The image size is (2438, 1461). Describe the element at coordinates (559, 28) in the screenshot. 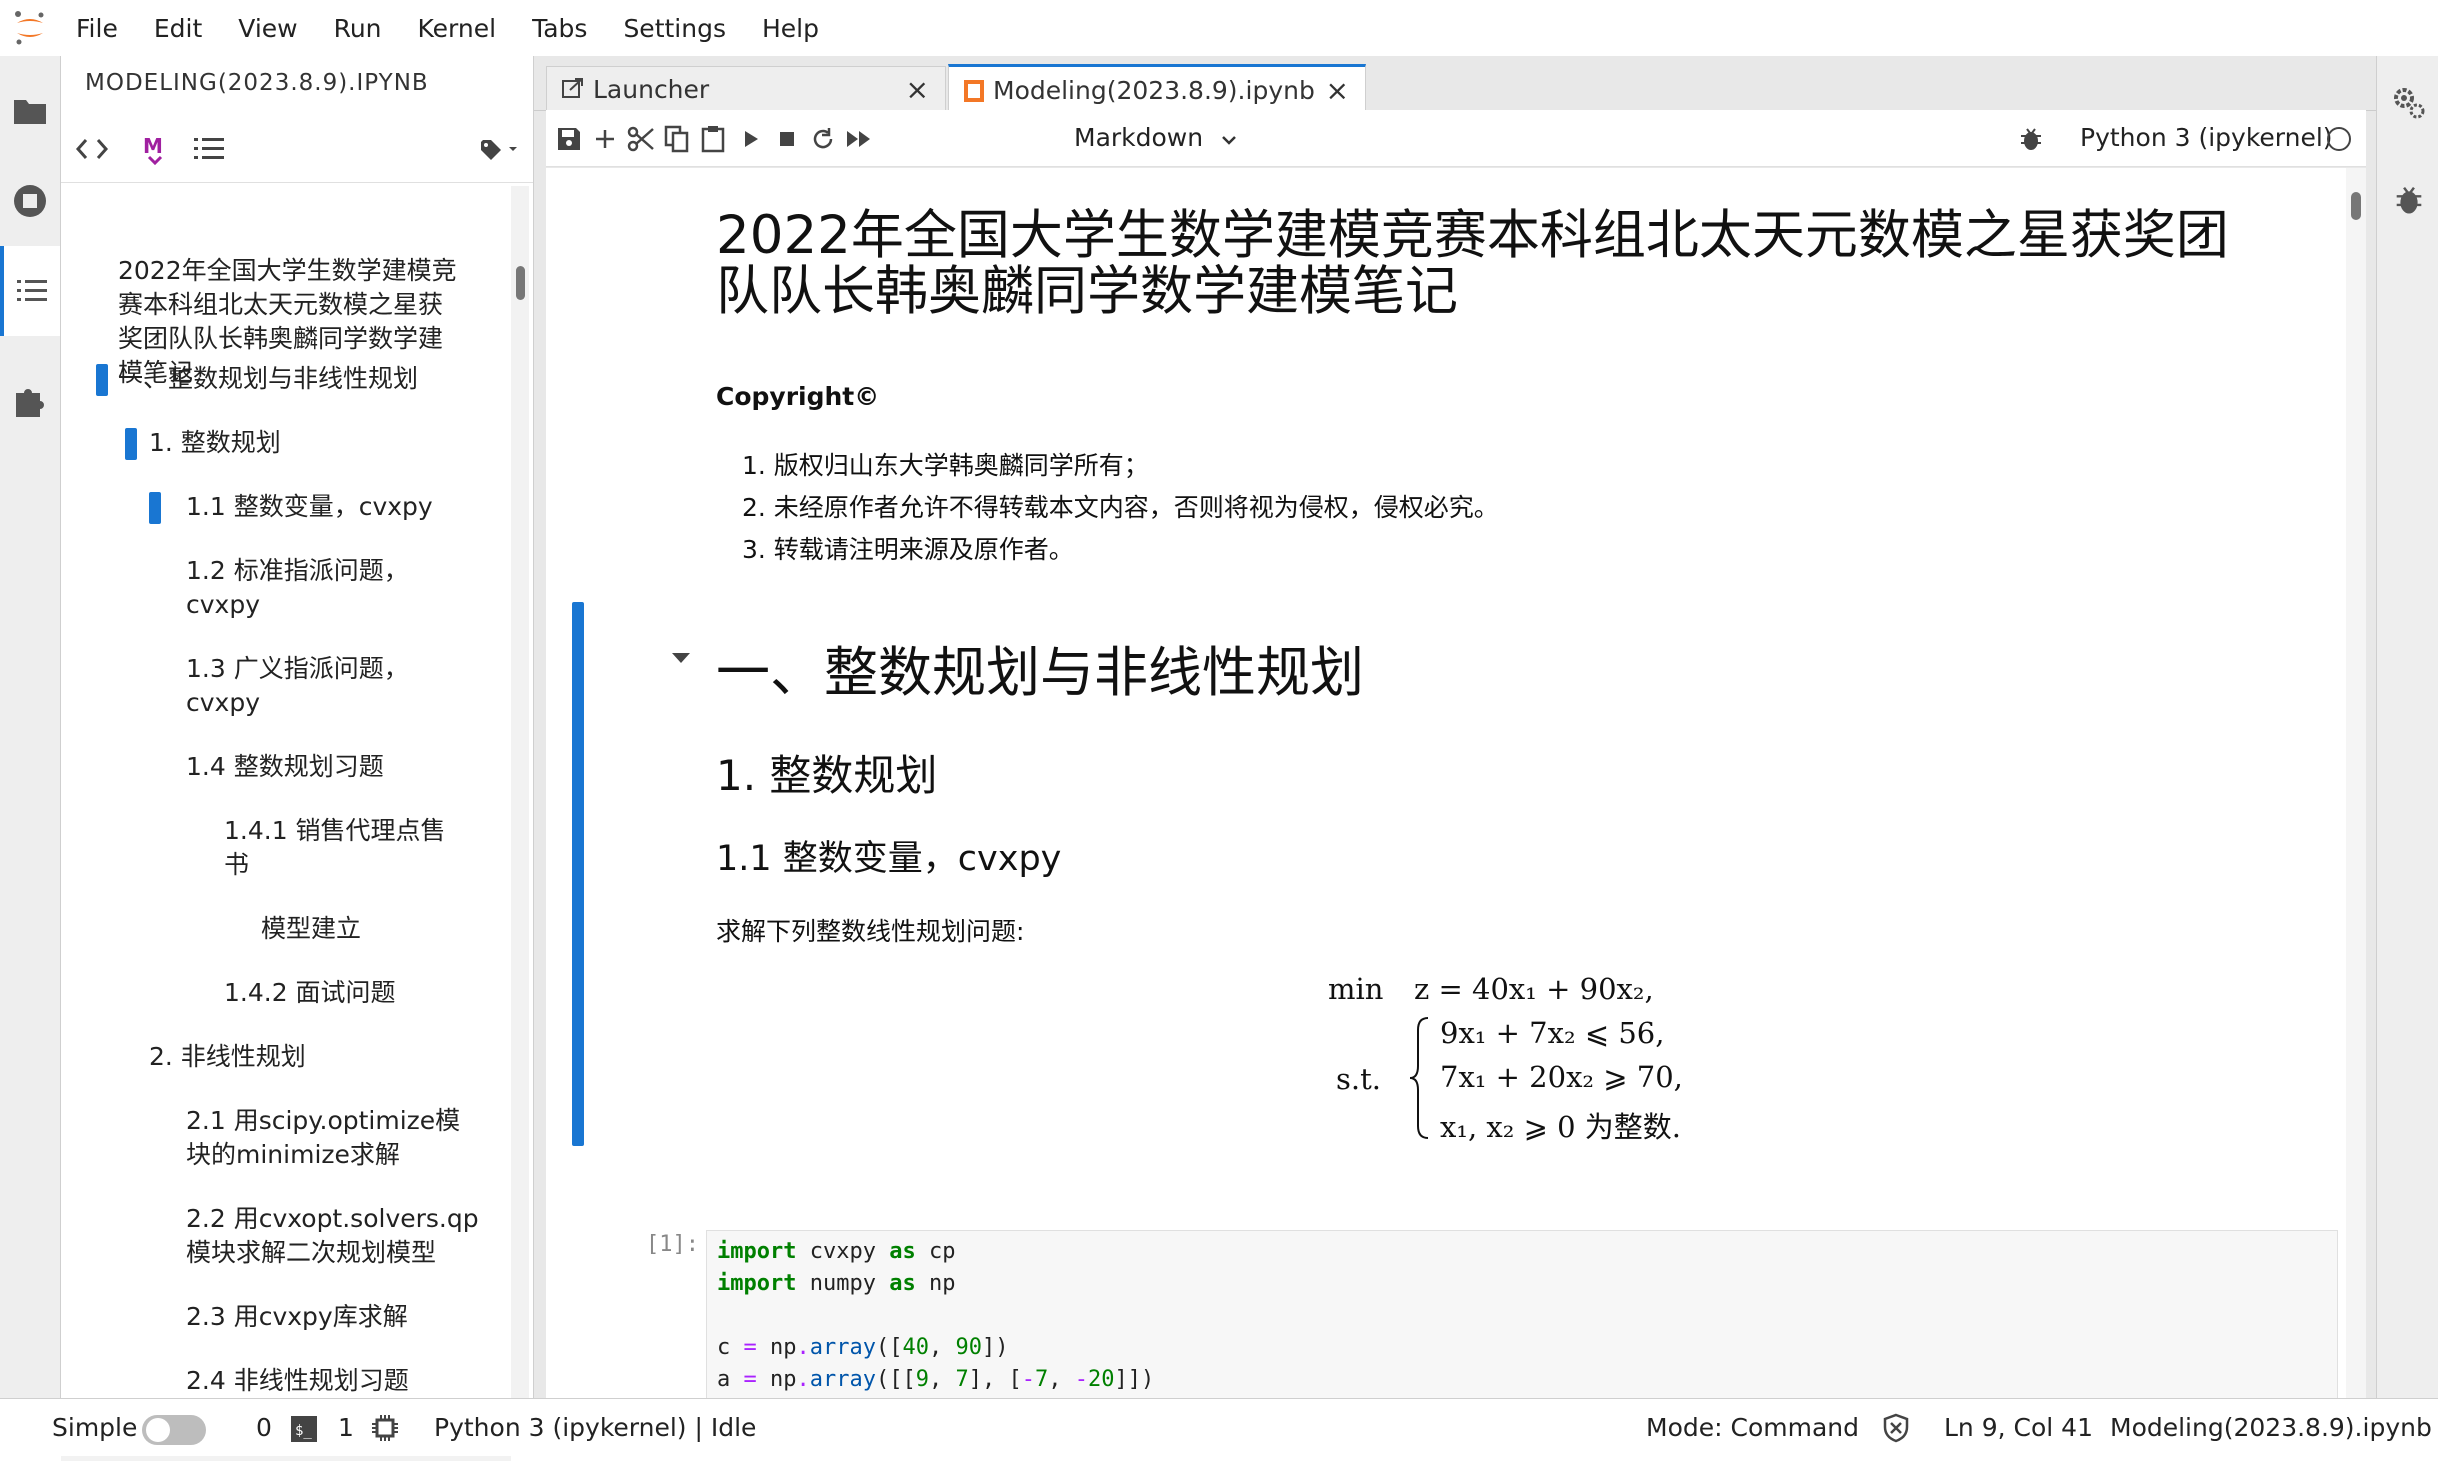

I see `menu-tabs: Tabs` at that location.